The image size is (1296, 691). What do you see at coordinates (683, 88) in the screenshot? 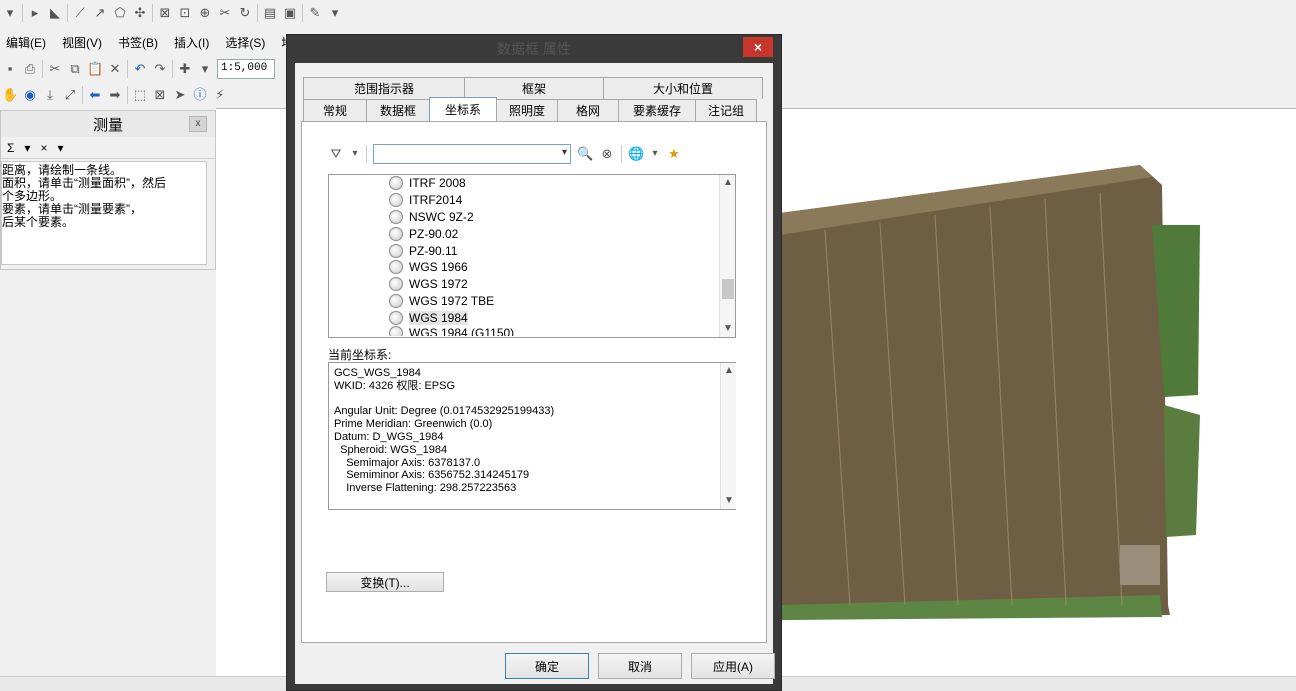
I see `tab-size-position: 大小和位置` at bounding box center [683, 88].